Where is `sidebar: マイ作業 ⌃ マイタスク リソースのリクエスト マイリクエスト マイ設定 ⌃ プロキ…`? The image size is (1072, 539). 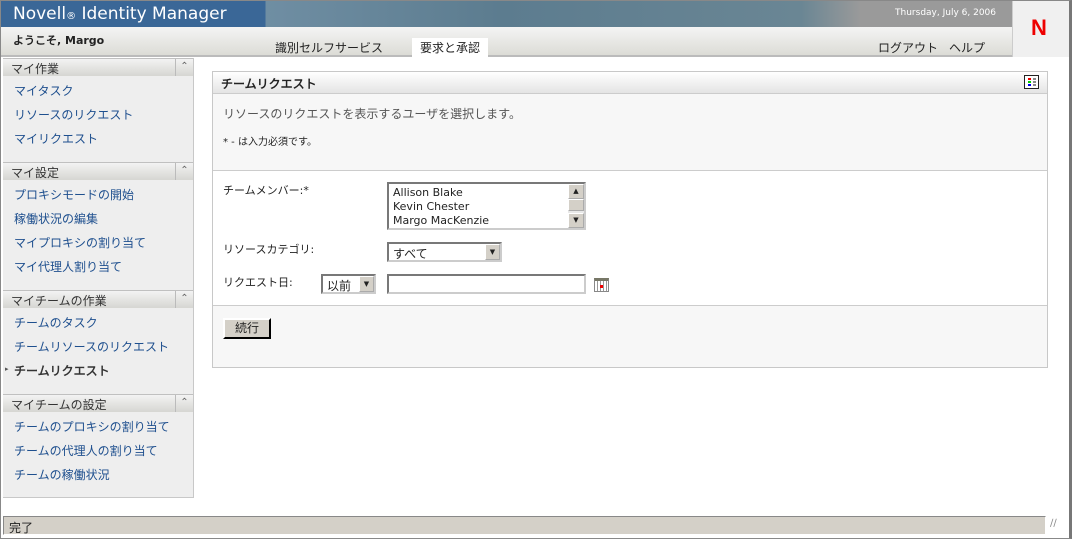 sidebar: マイ作業 ⌃ マイタスク リソースのリクエスト マイリクエスト マイ設定 ⌃ プロキ… is located at coordinates (98, 278).